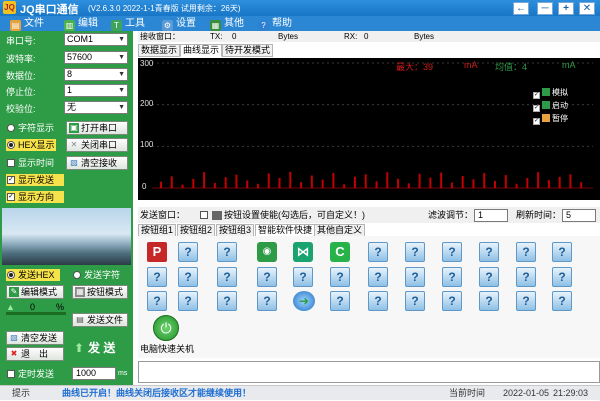 This screenshot has width=600, height=401. I want to click on send-file-button: ▤ 发送文件, so click(100, 320).